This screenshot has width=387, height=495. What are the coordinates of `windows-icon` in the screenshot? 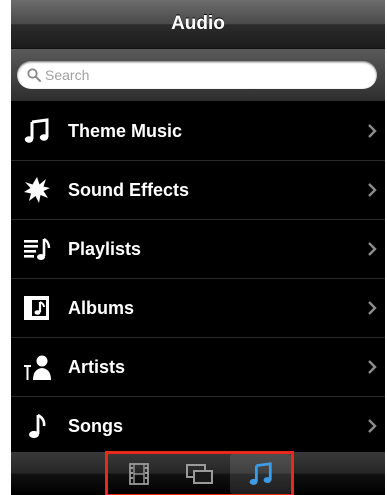 It's located at (199, 474).